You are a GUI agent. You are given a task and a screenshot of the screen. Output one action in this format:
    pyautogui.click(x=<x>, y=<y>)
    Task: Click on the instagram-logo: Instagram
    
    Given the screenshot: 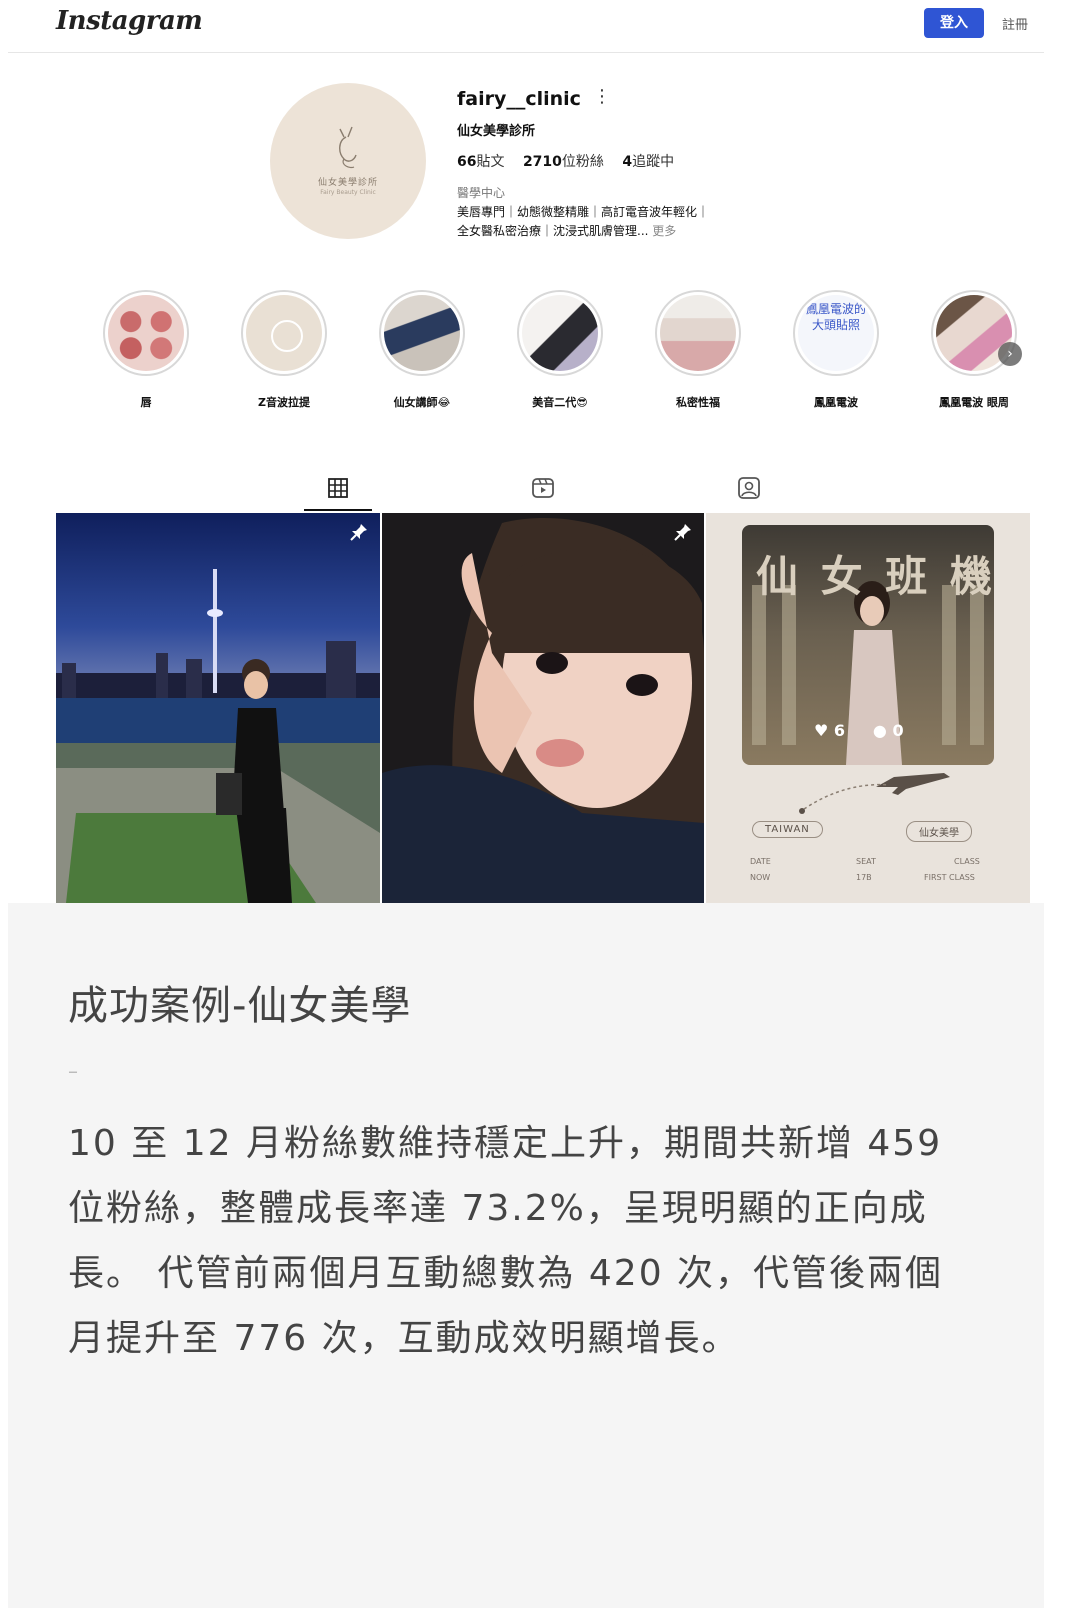 What is the action you would take?
    pyautogui.click(x=129, y=21)
    